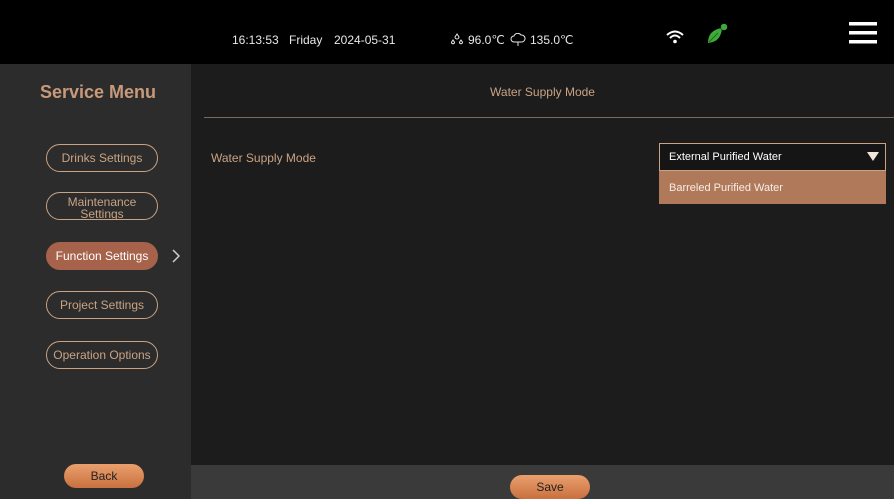 This screenshot has width=894, height=499. I want to click on sidebar-item-function-settings: Function Settings, so click(102, 256).